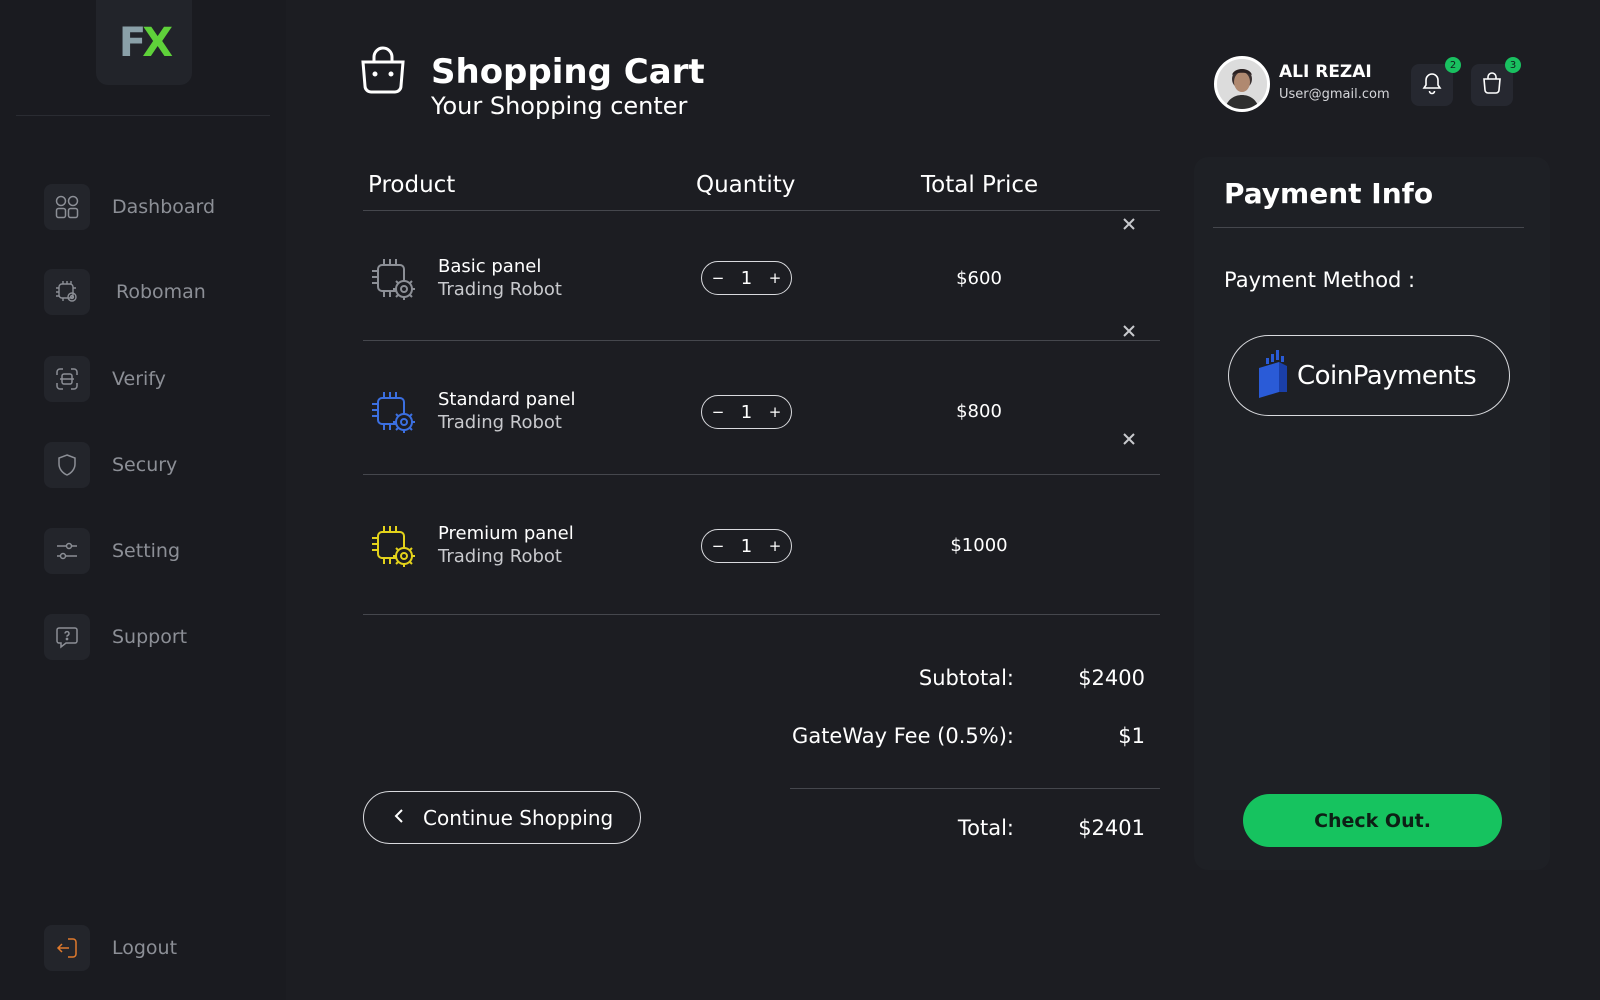 The width and height of the screenshot is (1600, 1000). I want to click on cart-bag-icon, so click(1492, 85).